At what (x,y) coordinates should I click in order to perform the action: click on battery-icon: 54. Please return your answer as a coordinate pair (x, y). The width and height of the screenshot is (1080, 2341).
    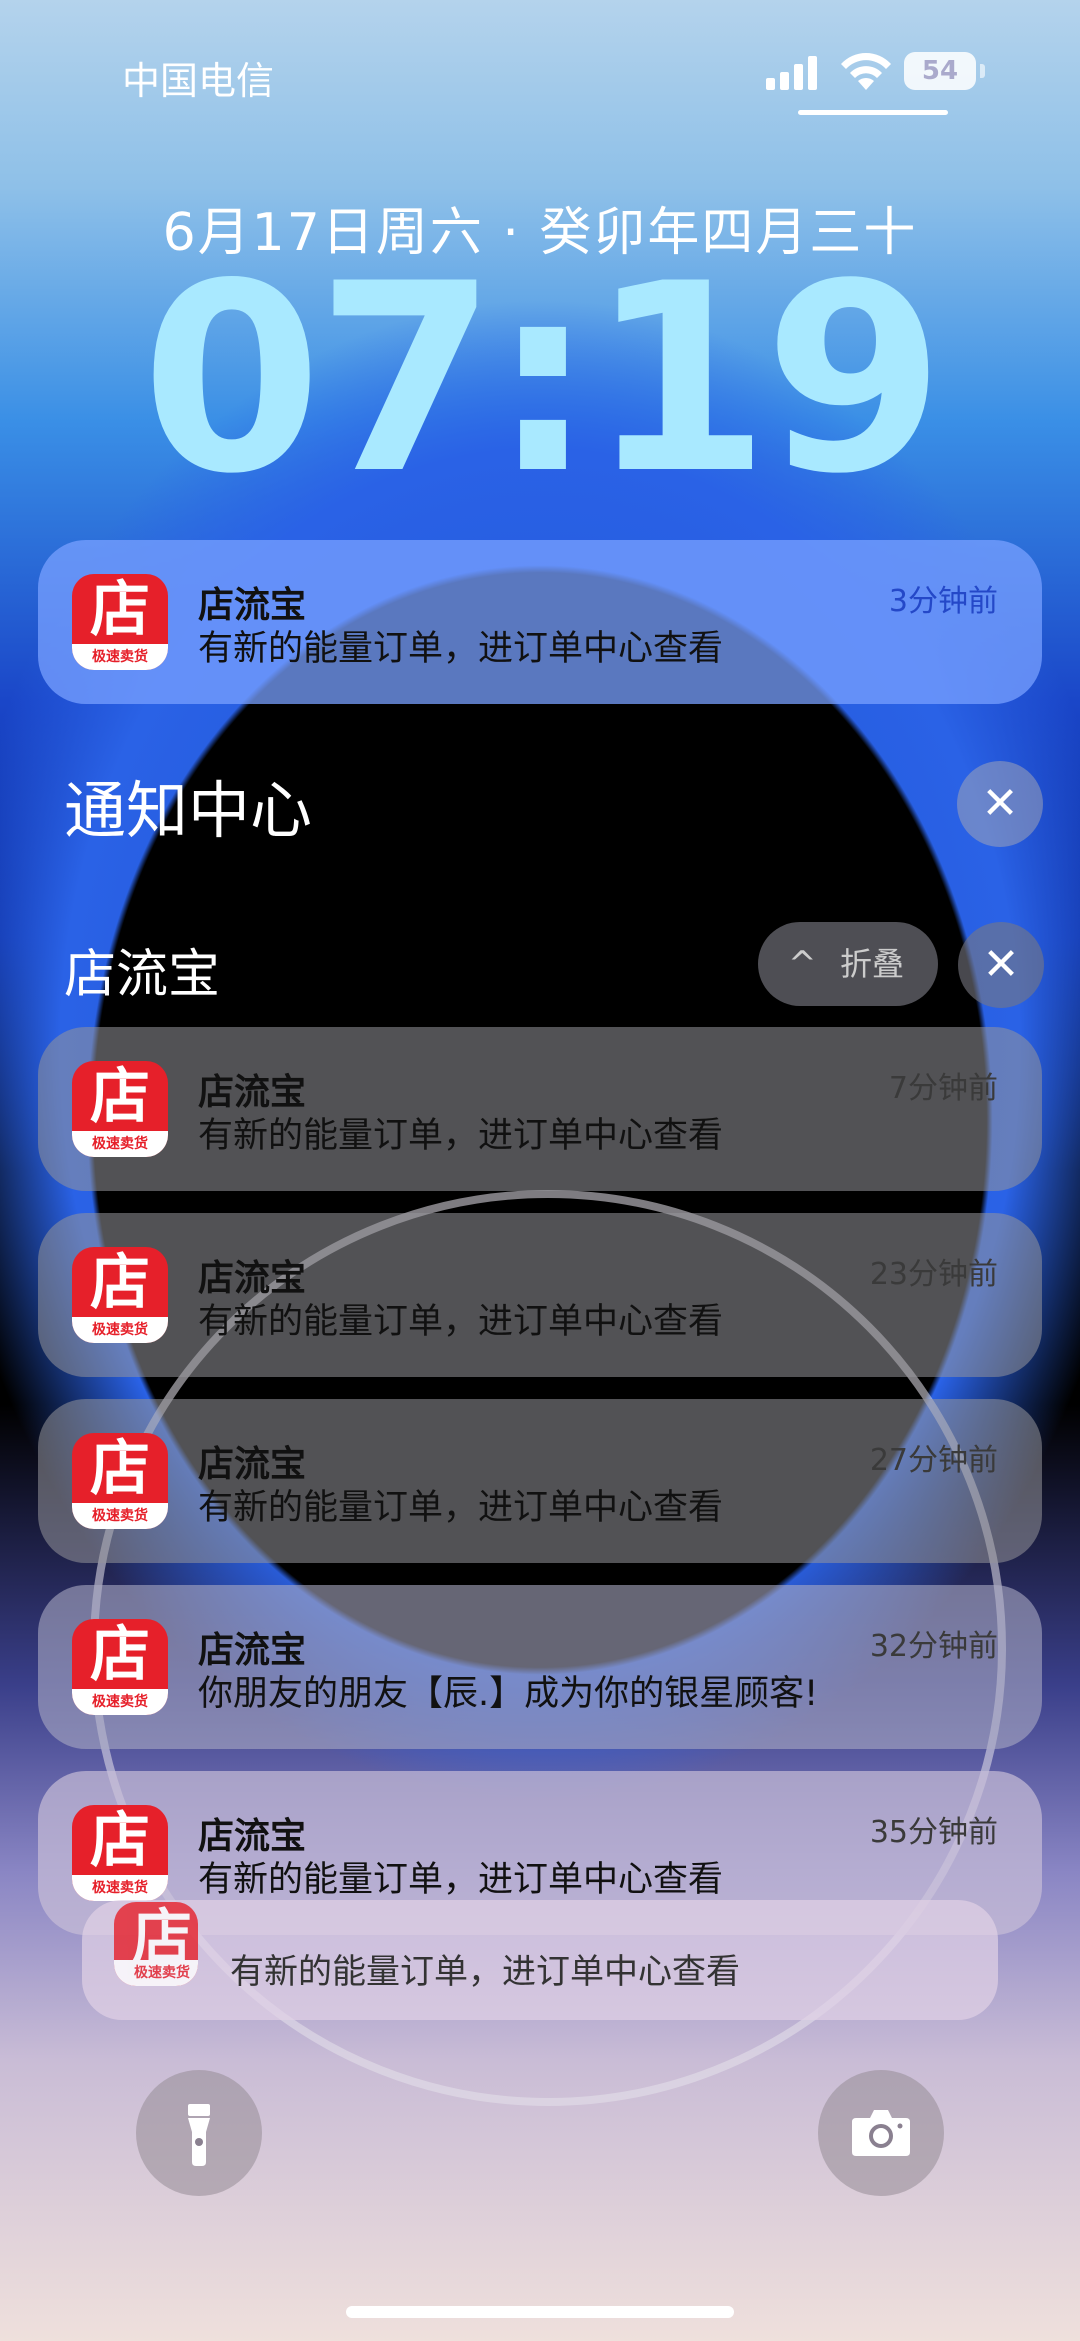
    Looking at the image, I should click on (940, 71).